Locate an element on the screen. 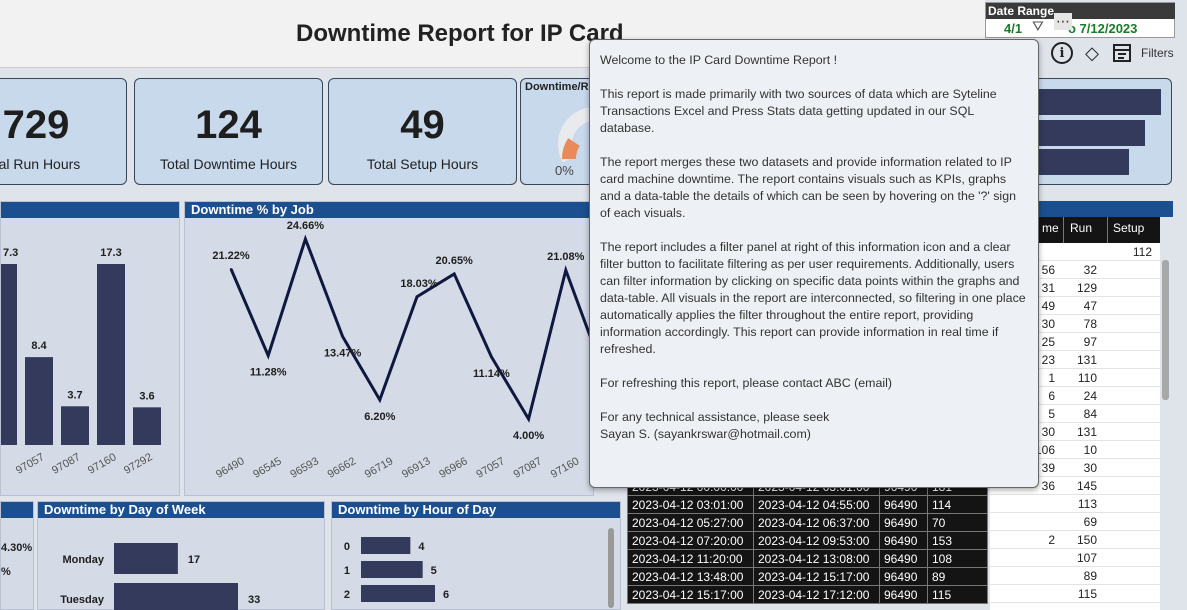 This screenshot has width=1187, height=610. gauge-title: Downtime/R is located at coordinates (557, 87).